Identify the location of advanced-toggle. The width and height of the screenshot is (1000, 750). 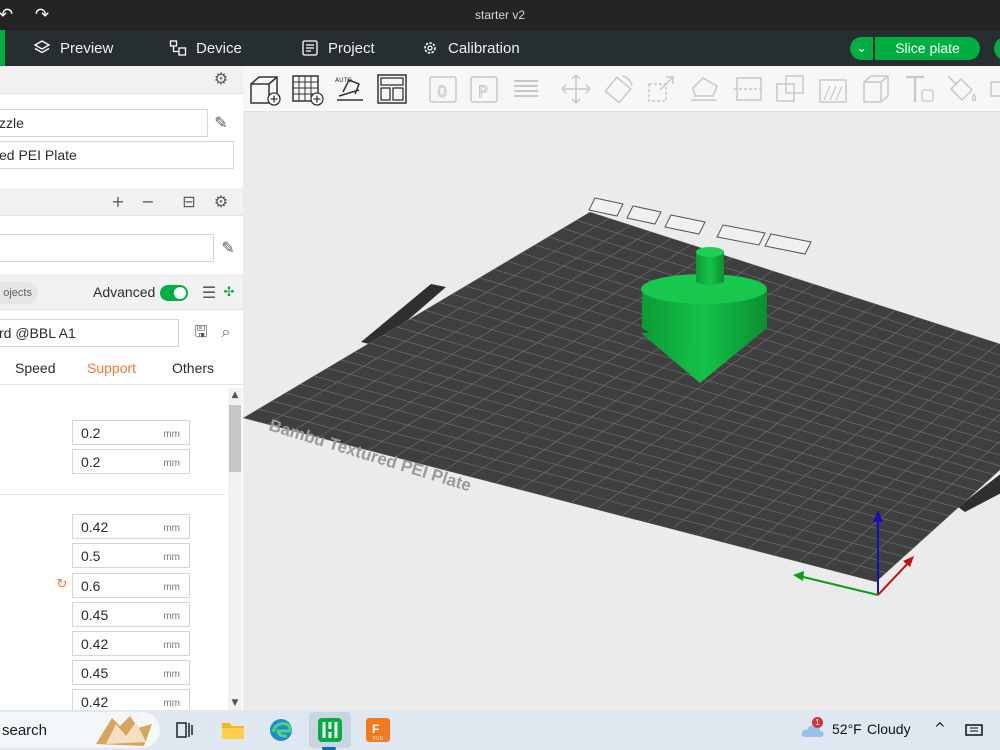
(174, 293).